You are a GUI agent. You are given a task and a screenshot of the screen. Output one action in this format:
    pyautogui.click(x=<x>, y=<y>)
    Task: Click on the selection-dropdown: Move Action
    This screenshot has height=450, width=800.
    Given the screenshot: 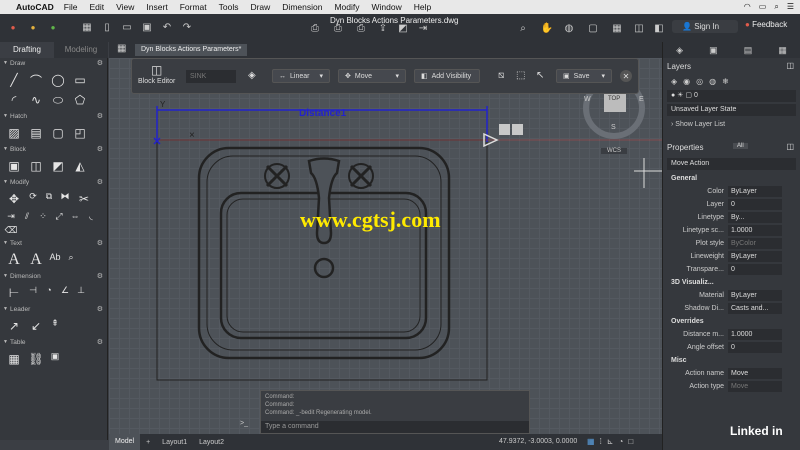 What is the action you would take?
    pyautogui.click(x=731, y=164)
    